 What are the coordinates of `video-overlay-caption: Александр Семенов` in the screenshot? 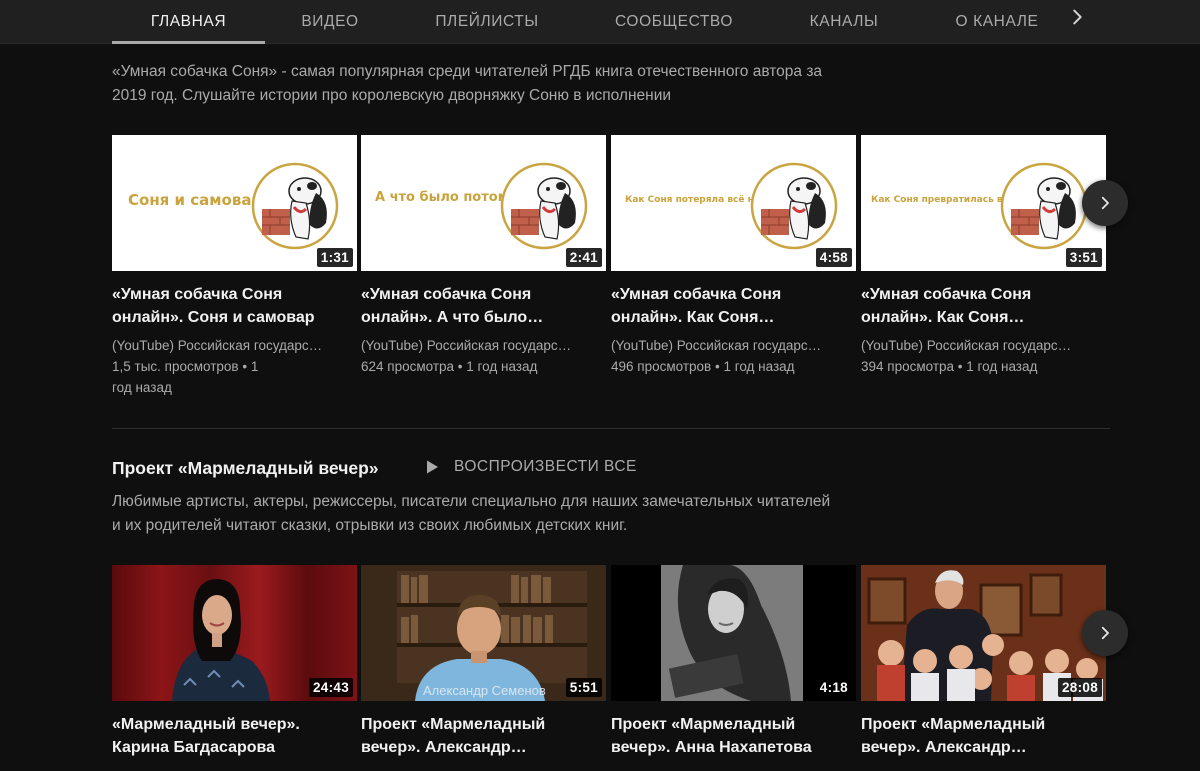 It's located at (484, 690).